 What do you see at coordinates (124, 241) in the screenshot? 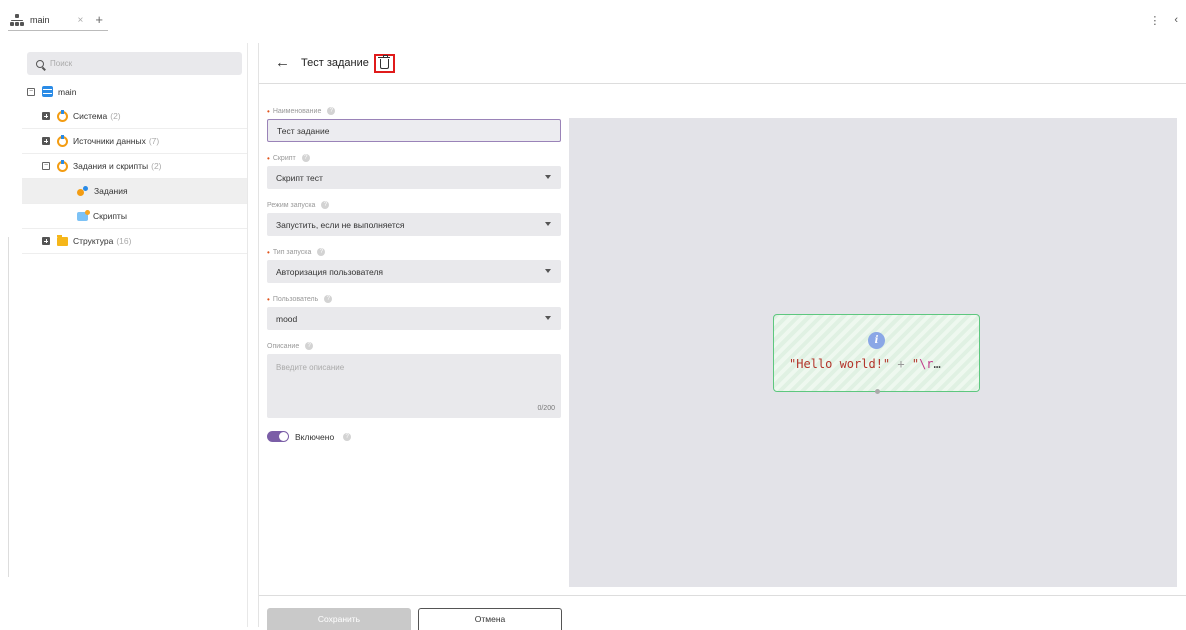
I see `tree-item-count: (16)` at bounding box center [124, 241].